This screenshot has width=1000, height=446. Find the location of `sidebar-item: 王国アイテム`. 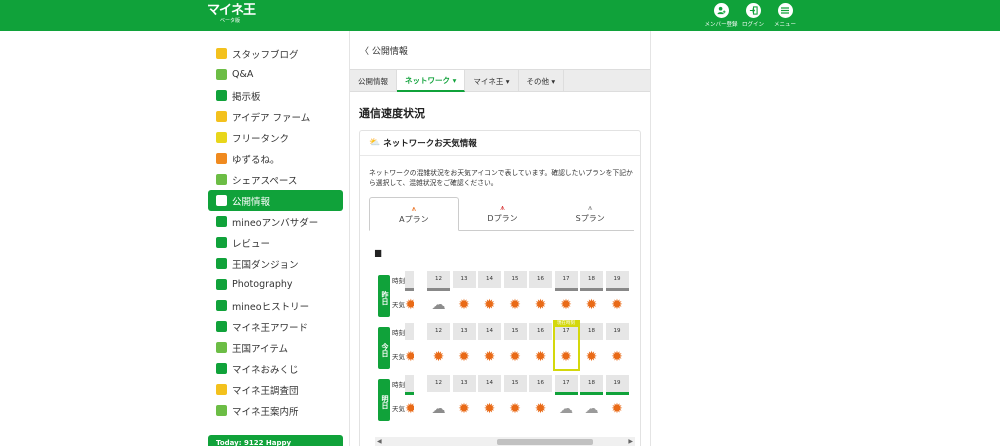

sidebar-item: 王国アイテム is located at coordinates (275, 347).